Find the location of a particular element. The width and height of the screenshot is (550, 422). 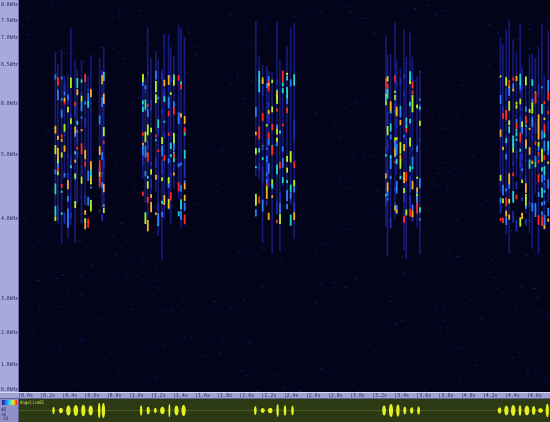

waveform-view: Angelica01 is located at coordinates (284, 410).